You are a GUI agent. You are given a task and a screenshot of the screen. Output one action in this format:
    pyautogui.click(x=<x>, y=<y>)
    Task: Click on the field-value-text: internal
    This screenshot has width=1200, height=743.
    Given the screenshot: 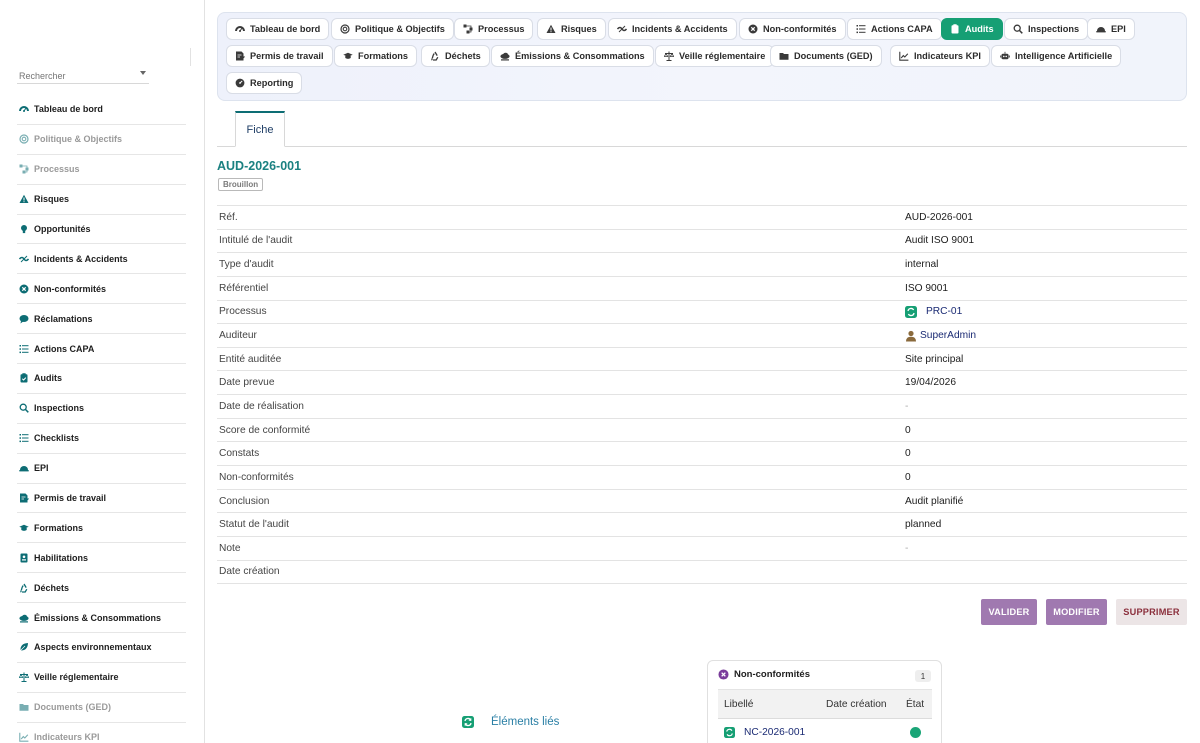 What is the action you would take?
    pyautogui.click(x=922, y=265)
    